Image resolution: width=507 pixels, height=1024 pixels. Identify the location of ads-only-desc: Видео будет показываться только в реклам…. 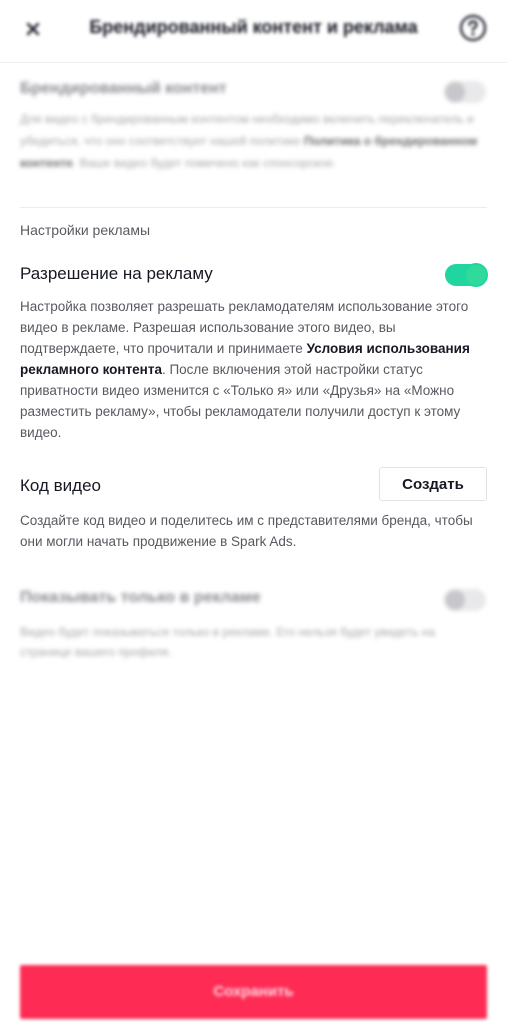
(228, 642).